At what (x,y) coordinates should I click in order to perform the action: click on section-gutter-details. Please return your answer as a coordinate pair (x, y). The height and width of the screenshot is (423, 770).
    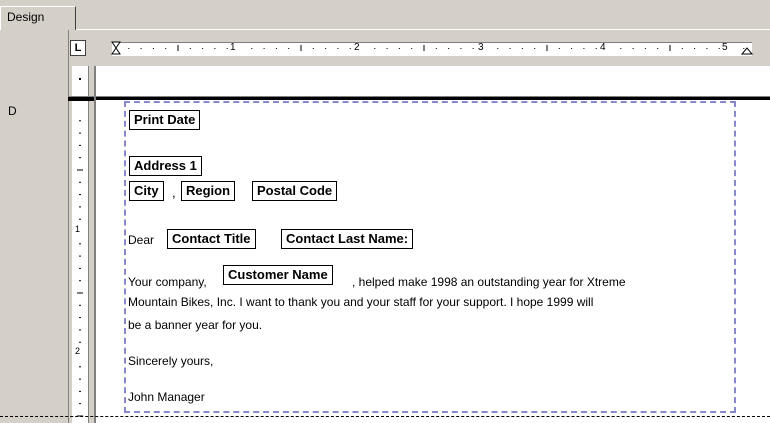
    Looking at the image, I should click on (34, 261).